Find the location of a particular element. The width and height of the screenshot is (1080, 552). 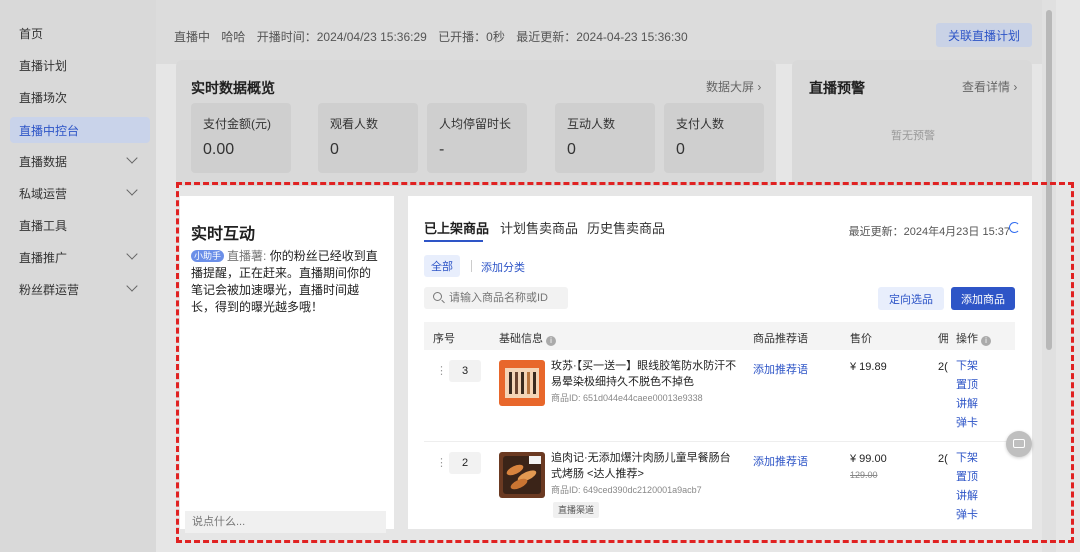

streamer-name: 哈哈 is located at coordinates (233, 37).